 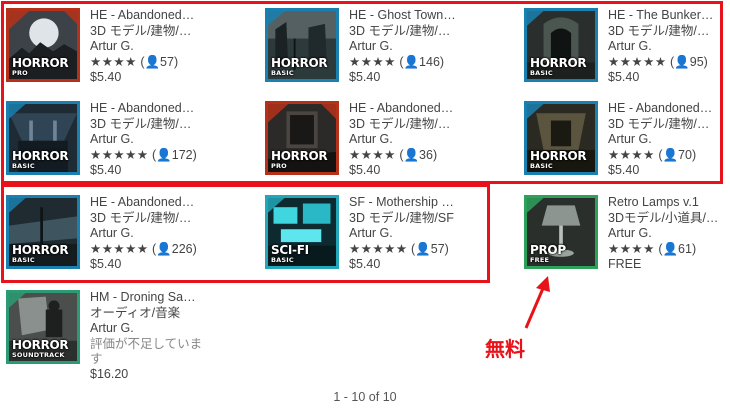 What do you see at coordinates (174, 248) in the screenshot?
I see `review-count: (👤226)` at bounding box center [174, 248].